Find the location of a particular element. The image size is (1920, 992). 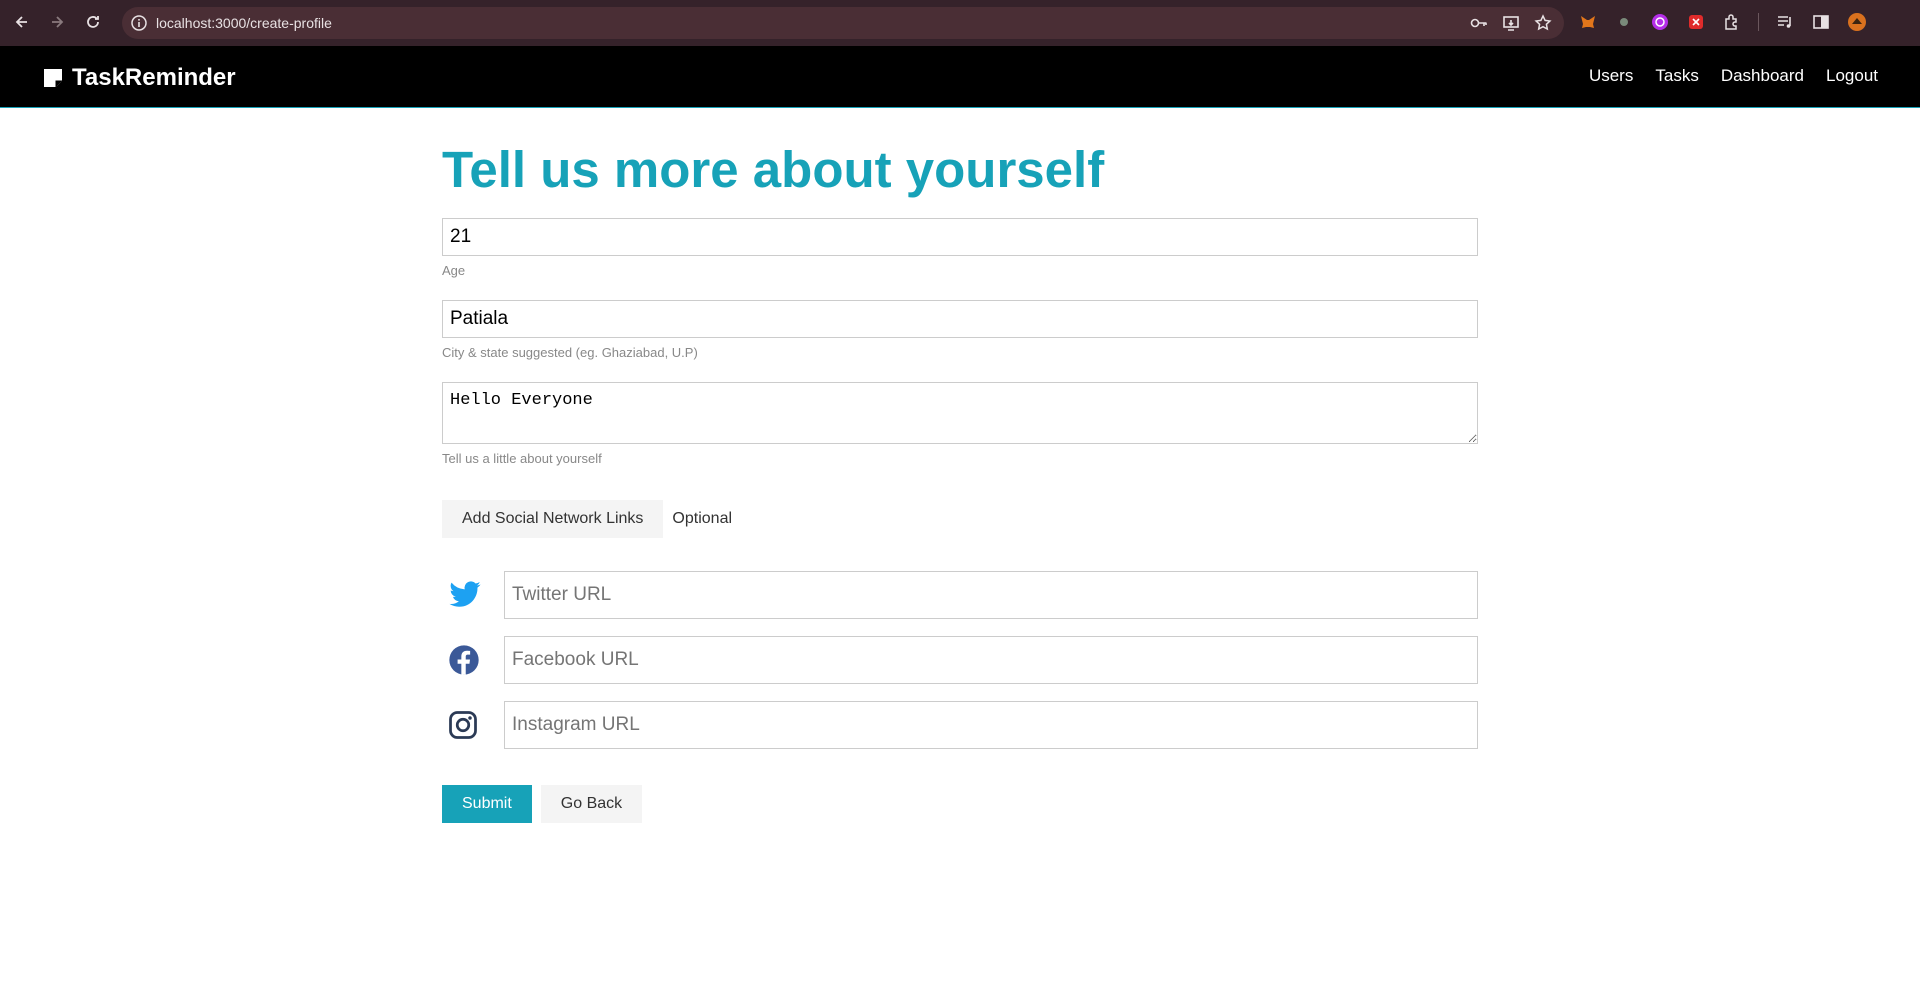

social-toggle-row: Add Social Network Links Optional is located at coordinates (960, 519).